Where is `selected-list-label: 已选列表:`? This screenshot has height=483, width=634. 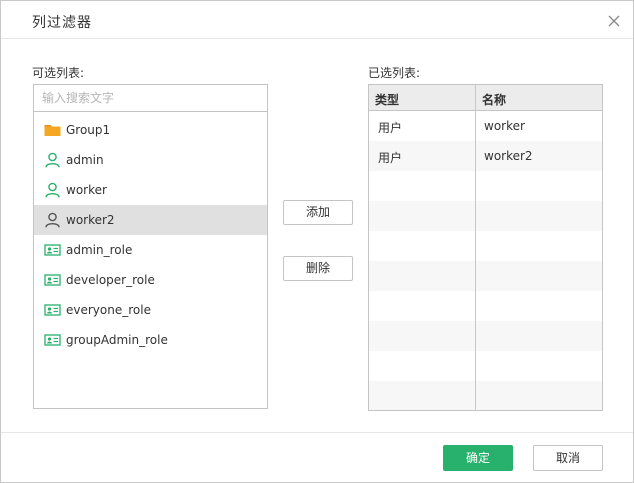 selected-list-label: 已选列表: is located at coordinates (394, 73).